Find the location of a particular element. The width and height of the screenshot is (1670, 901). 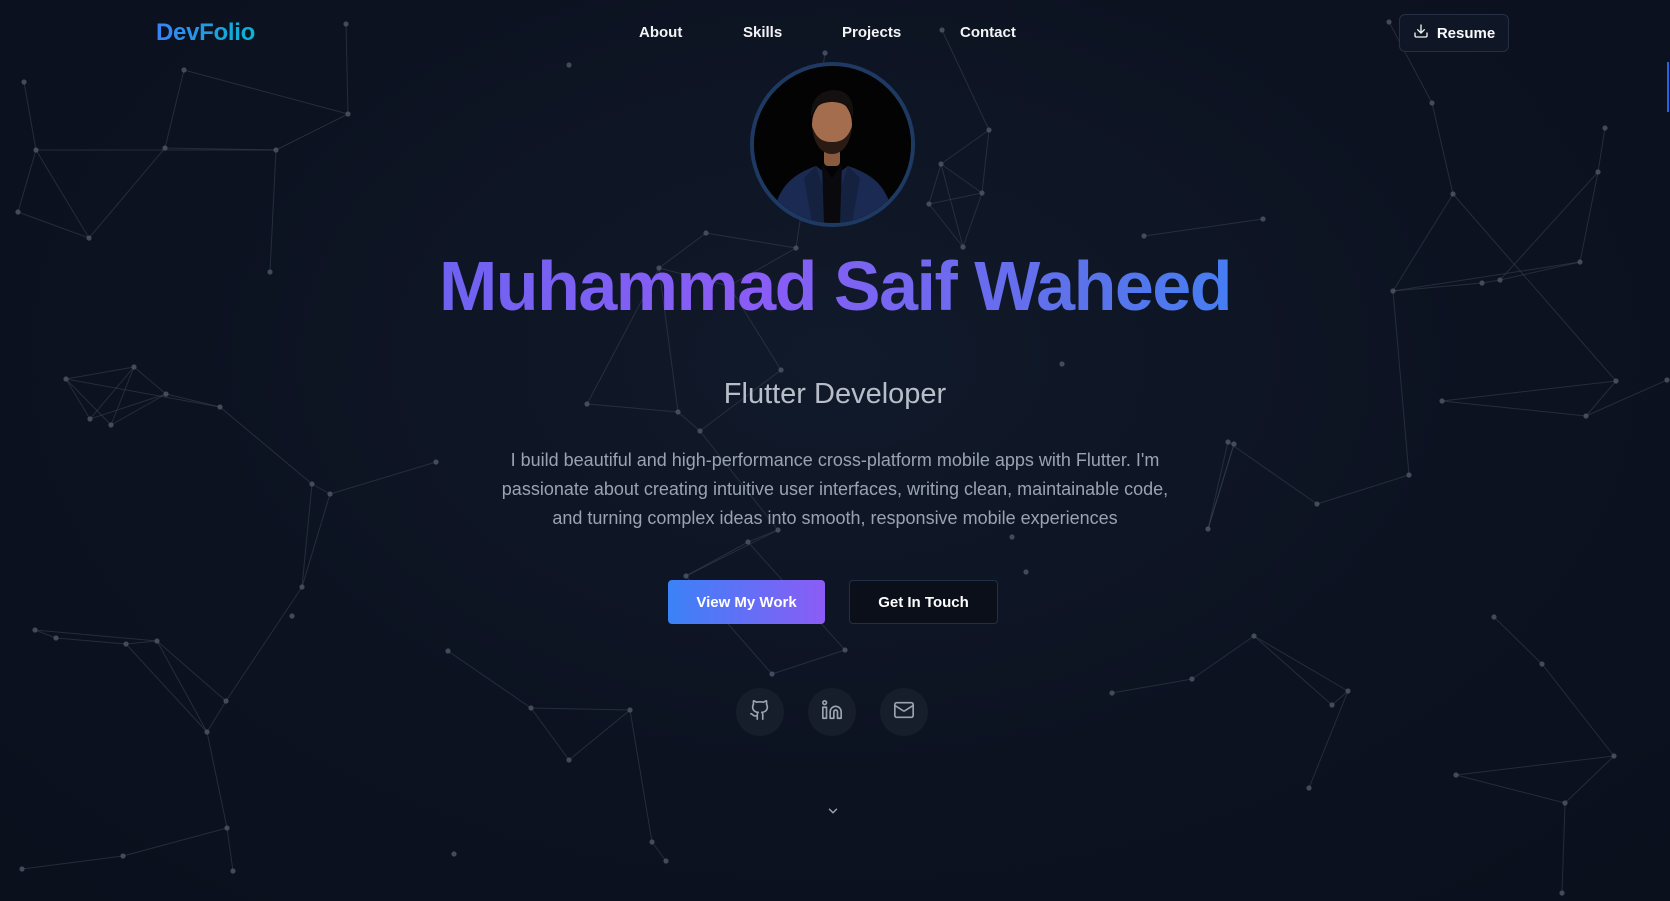

nav-link-skills: Skills is located at coordinates (762, 32).